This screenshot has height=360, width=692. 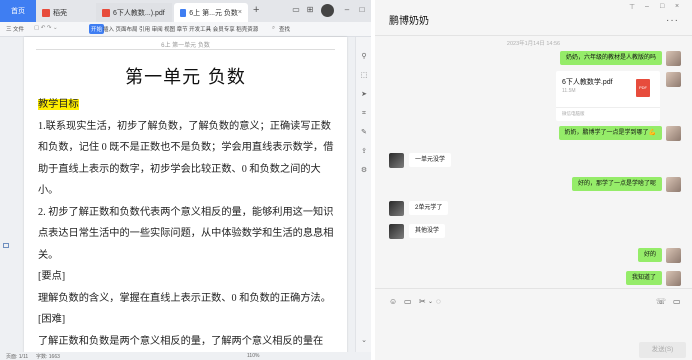 What do you see at coordinates (661, 301) in the screenshot?
I see `voice-call-icon: ☏` at bounding box center [661, 301].